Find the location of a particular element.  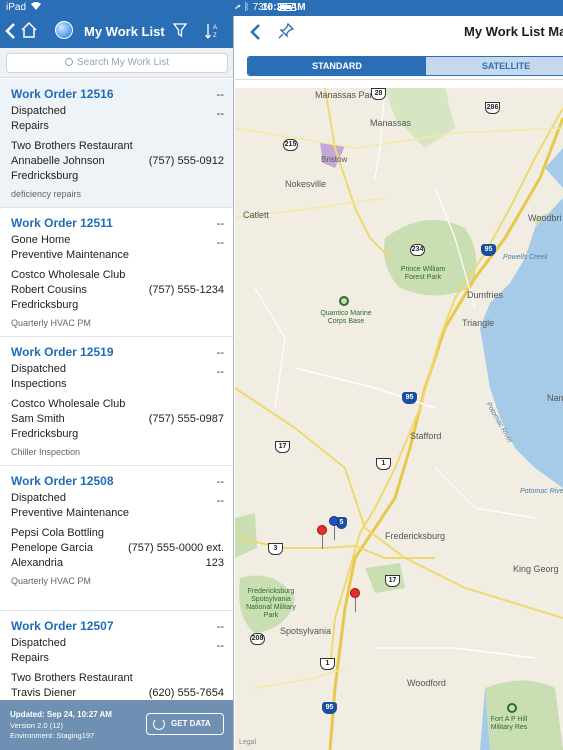

status-bar: iPad 10:29 AM ➚ ᛒ 73% is located at coordinates (281, 8).